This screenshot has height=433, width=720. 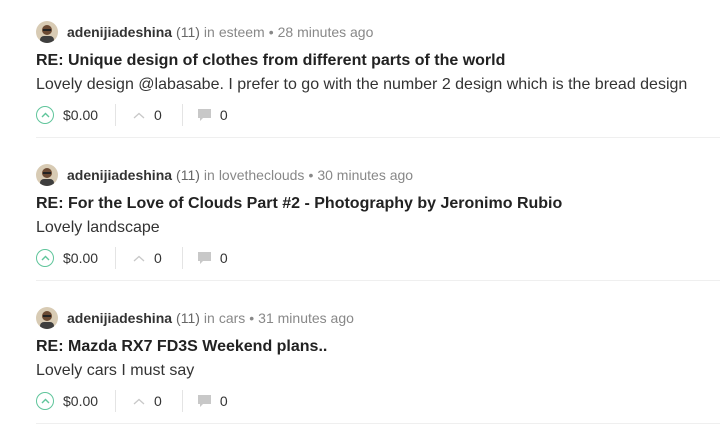 I want to click on post-body: Lovely cars I must say, so click(x=115, y=371).